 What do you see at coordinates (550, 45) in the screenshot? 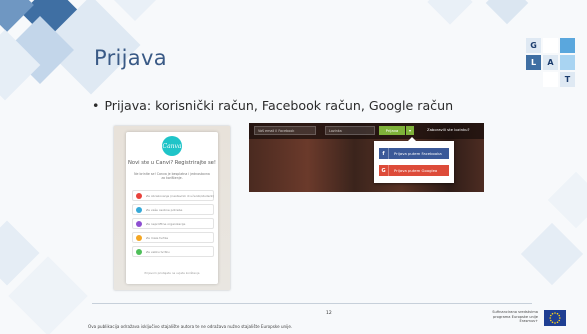
I see `logo-tile-blank` at bounding box center [550, 45].